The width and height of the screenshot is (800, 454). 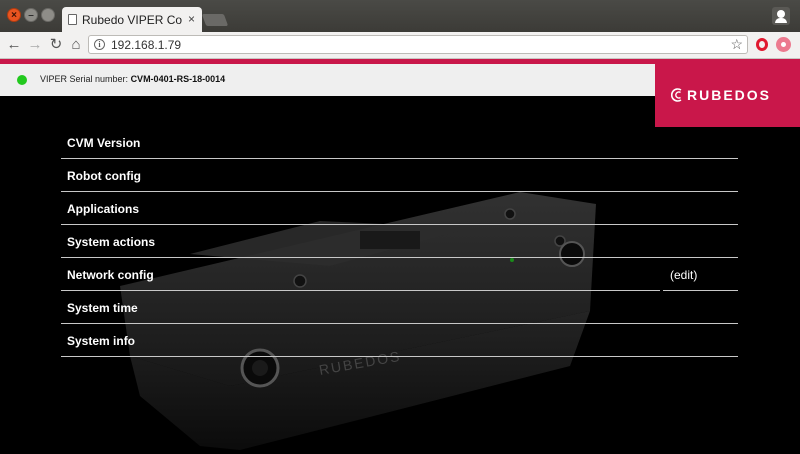 I want to click on browser-toolbar: ← → ↻ ⌂ i 192.168.1.79 ☆, so click(x=400, y=45).